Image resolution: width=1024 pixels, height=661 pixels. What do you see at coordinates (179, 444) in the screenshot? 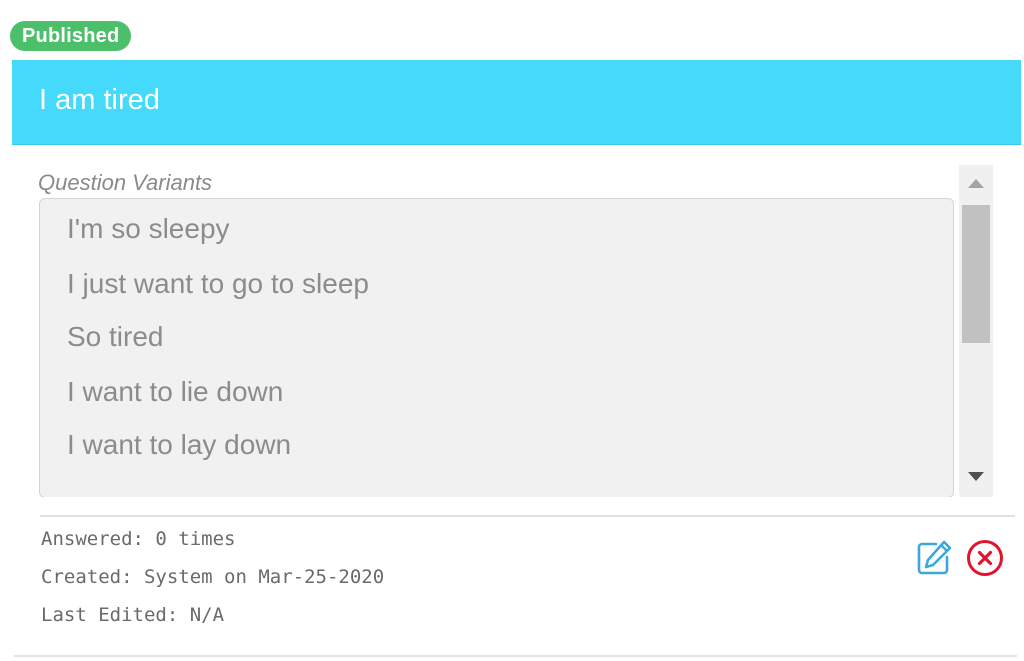
I see `variant-item: I want to lay down` at bounding box center [179, 444].